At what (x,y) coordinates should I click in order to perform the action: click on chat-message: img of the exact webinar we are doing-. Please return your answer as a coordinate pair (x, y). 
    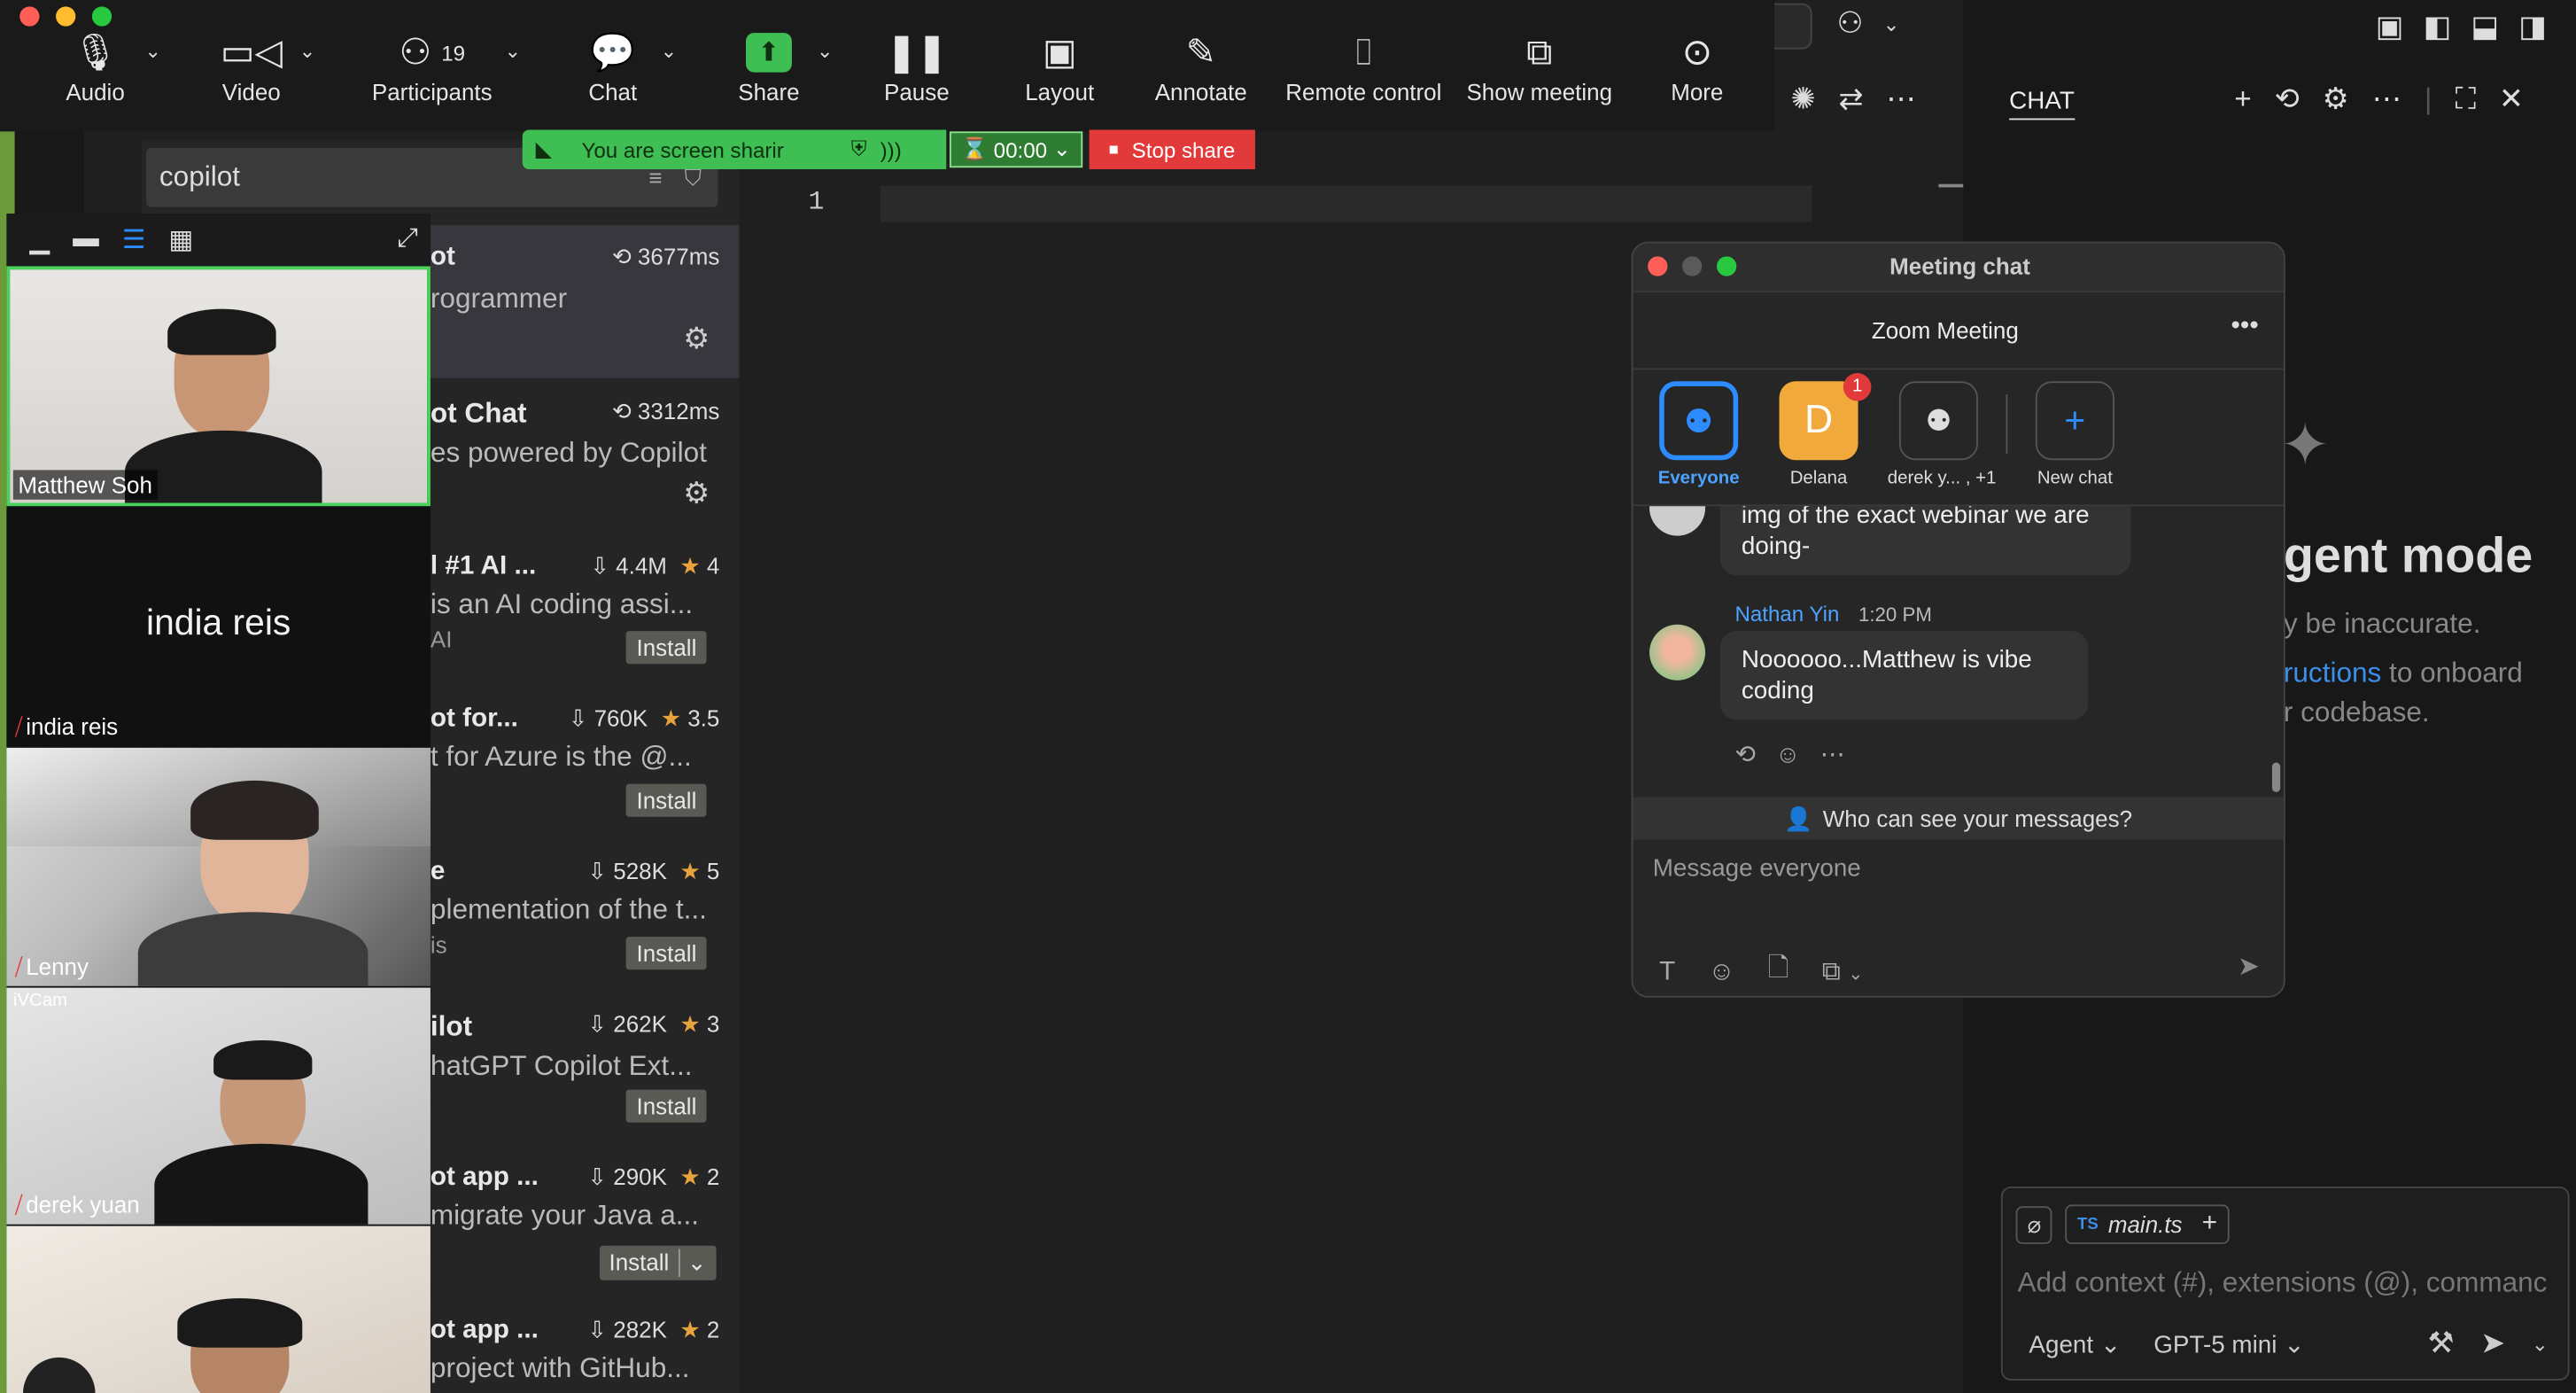
    Looking at the image, I should click on (1925, 541).